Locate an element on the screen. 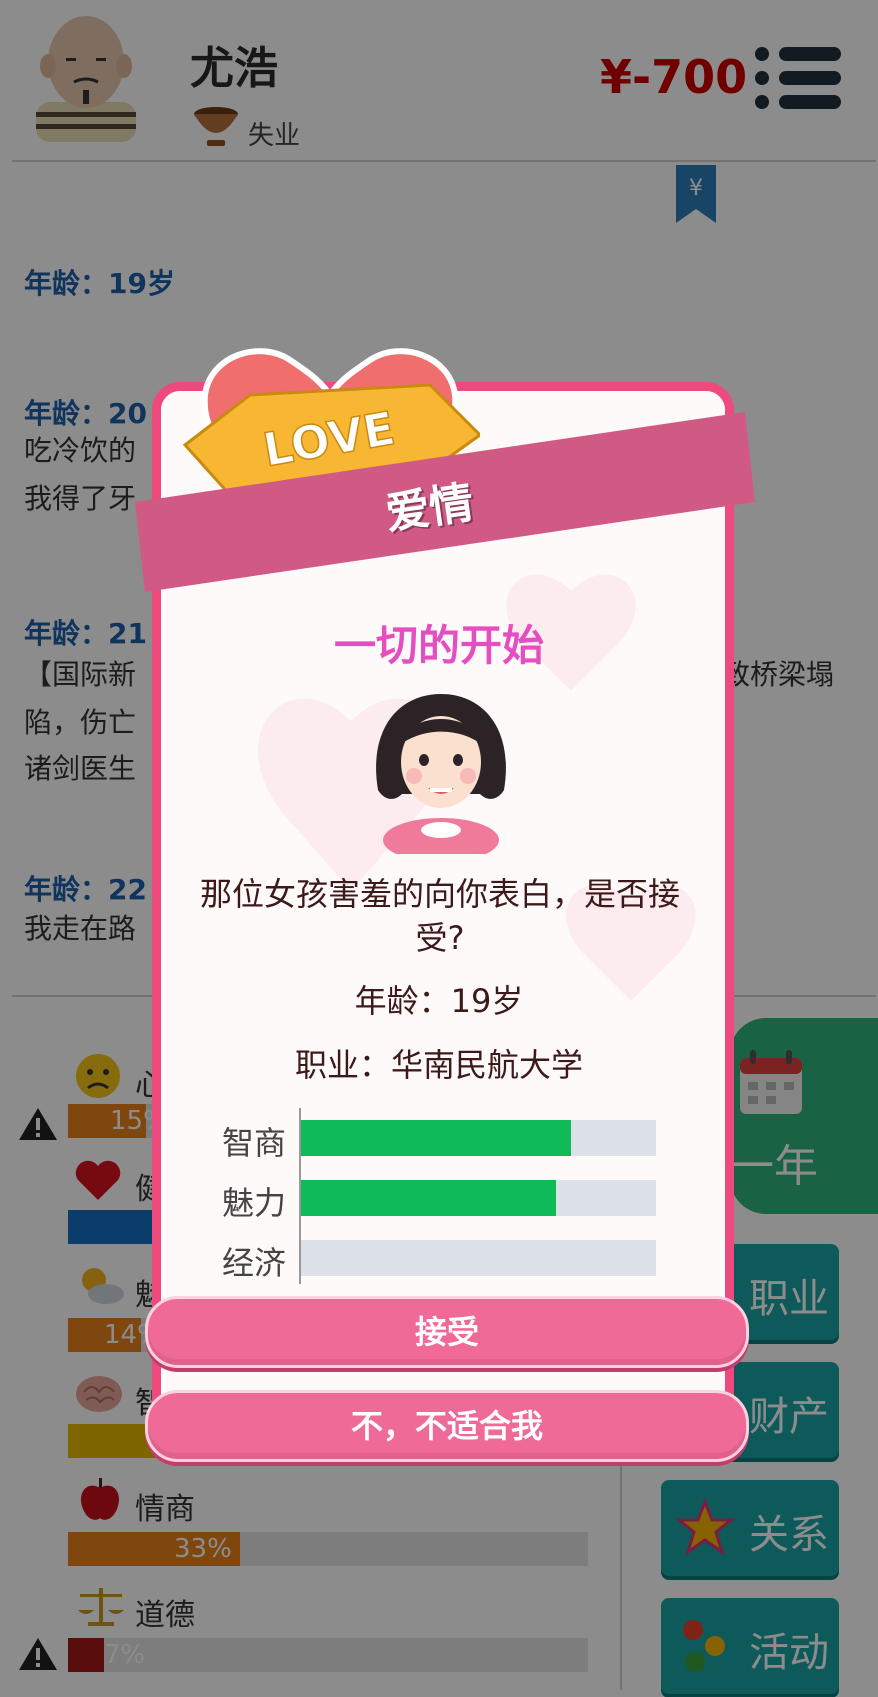 The image size is (878, 1697). attr-bar-economy is located at coordinates (478, 1258).